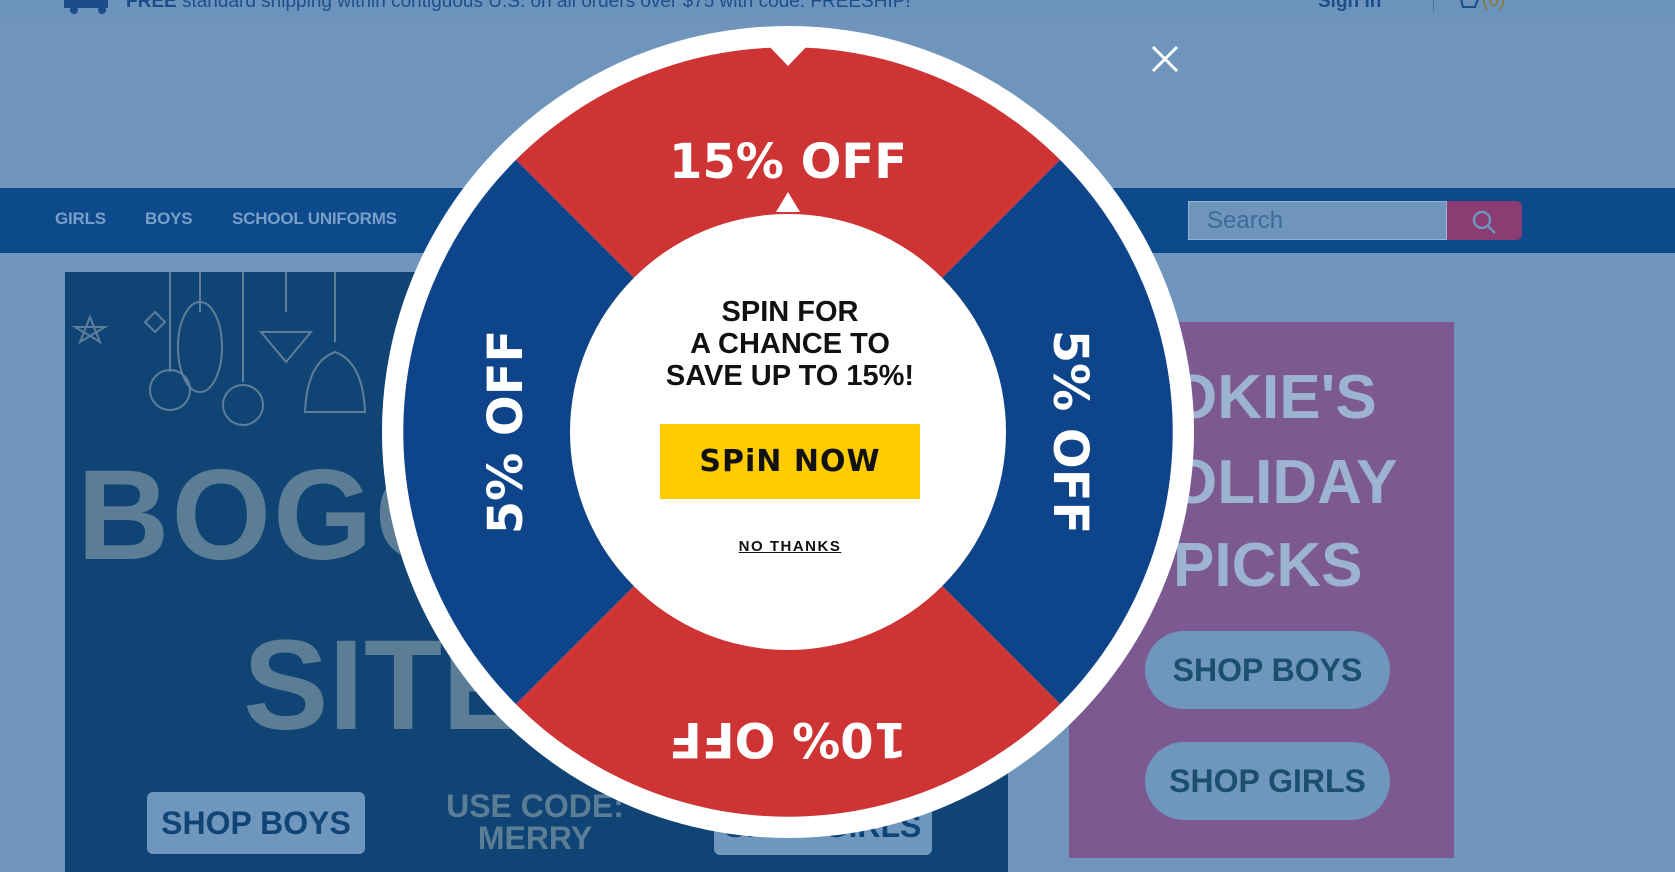 This screenshot has height=872, width=1675. I want to click on divider, so click(1433, 6).